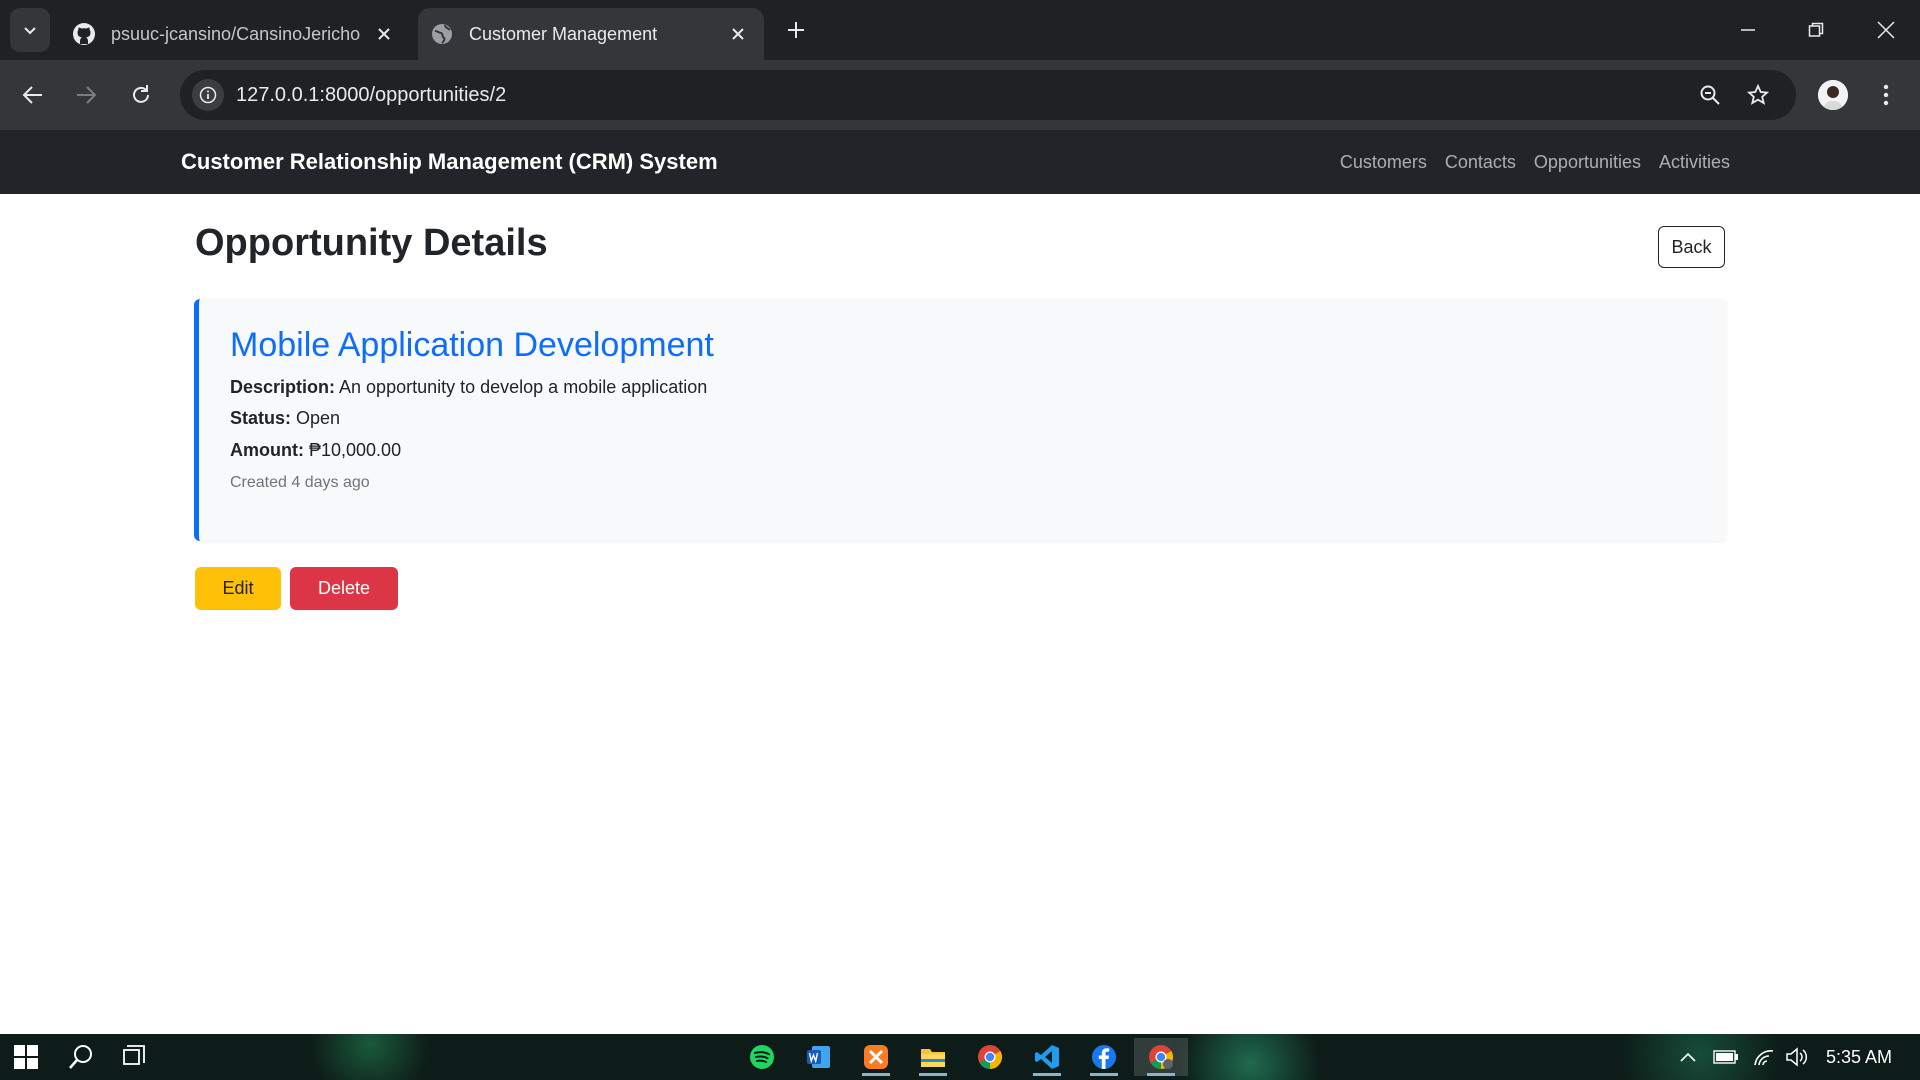 The width and height of the screenshot is (1920, 1080). I want to click on address-bar: 127.0.0.1:8000/opportunities/2, so click(988, 95).